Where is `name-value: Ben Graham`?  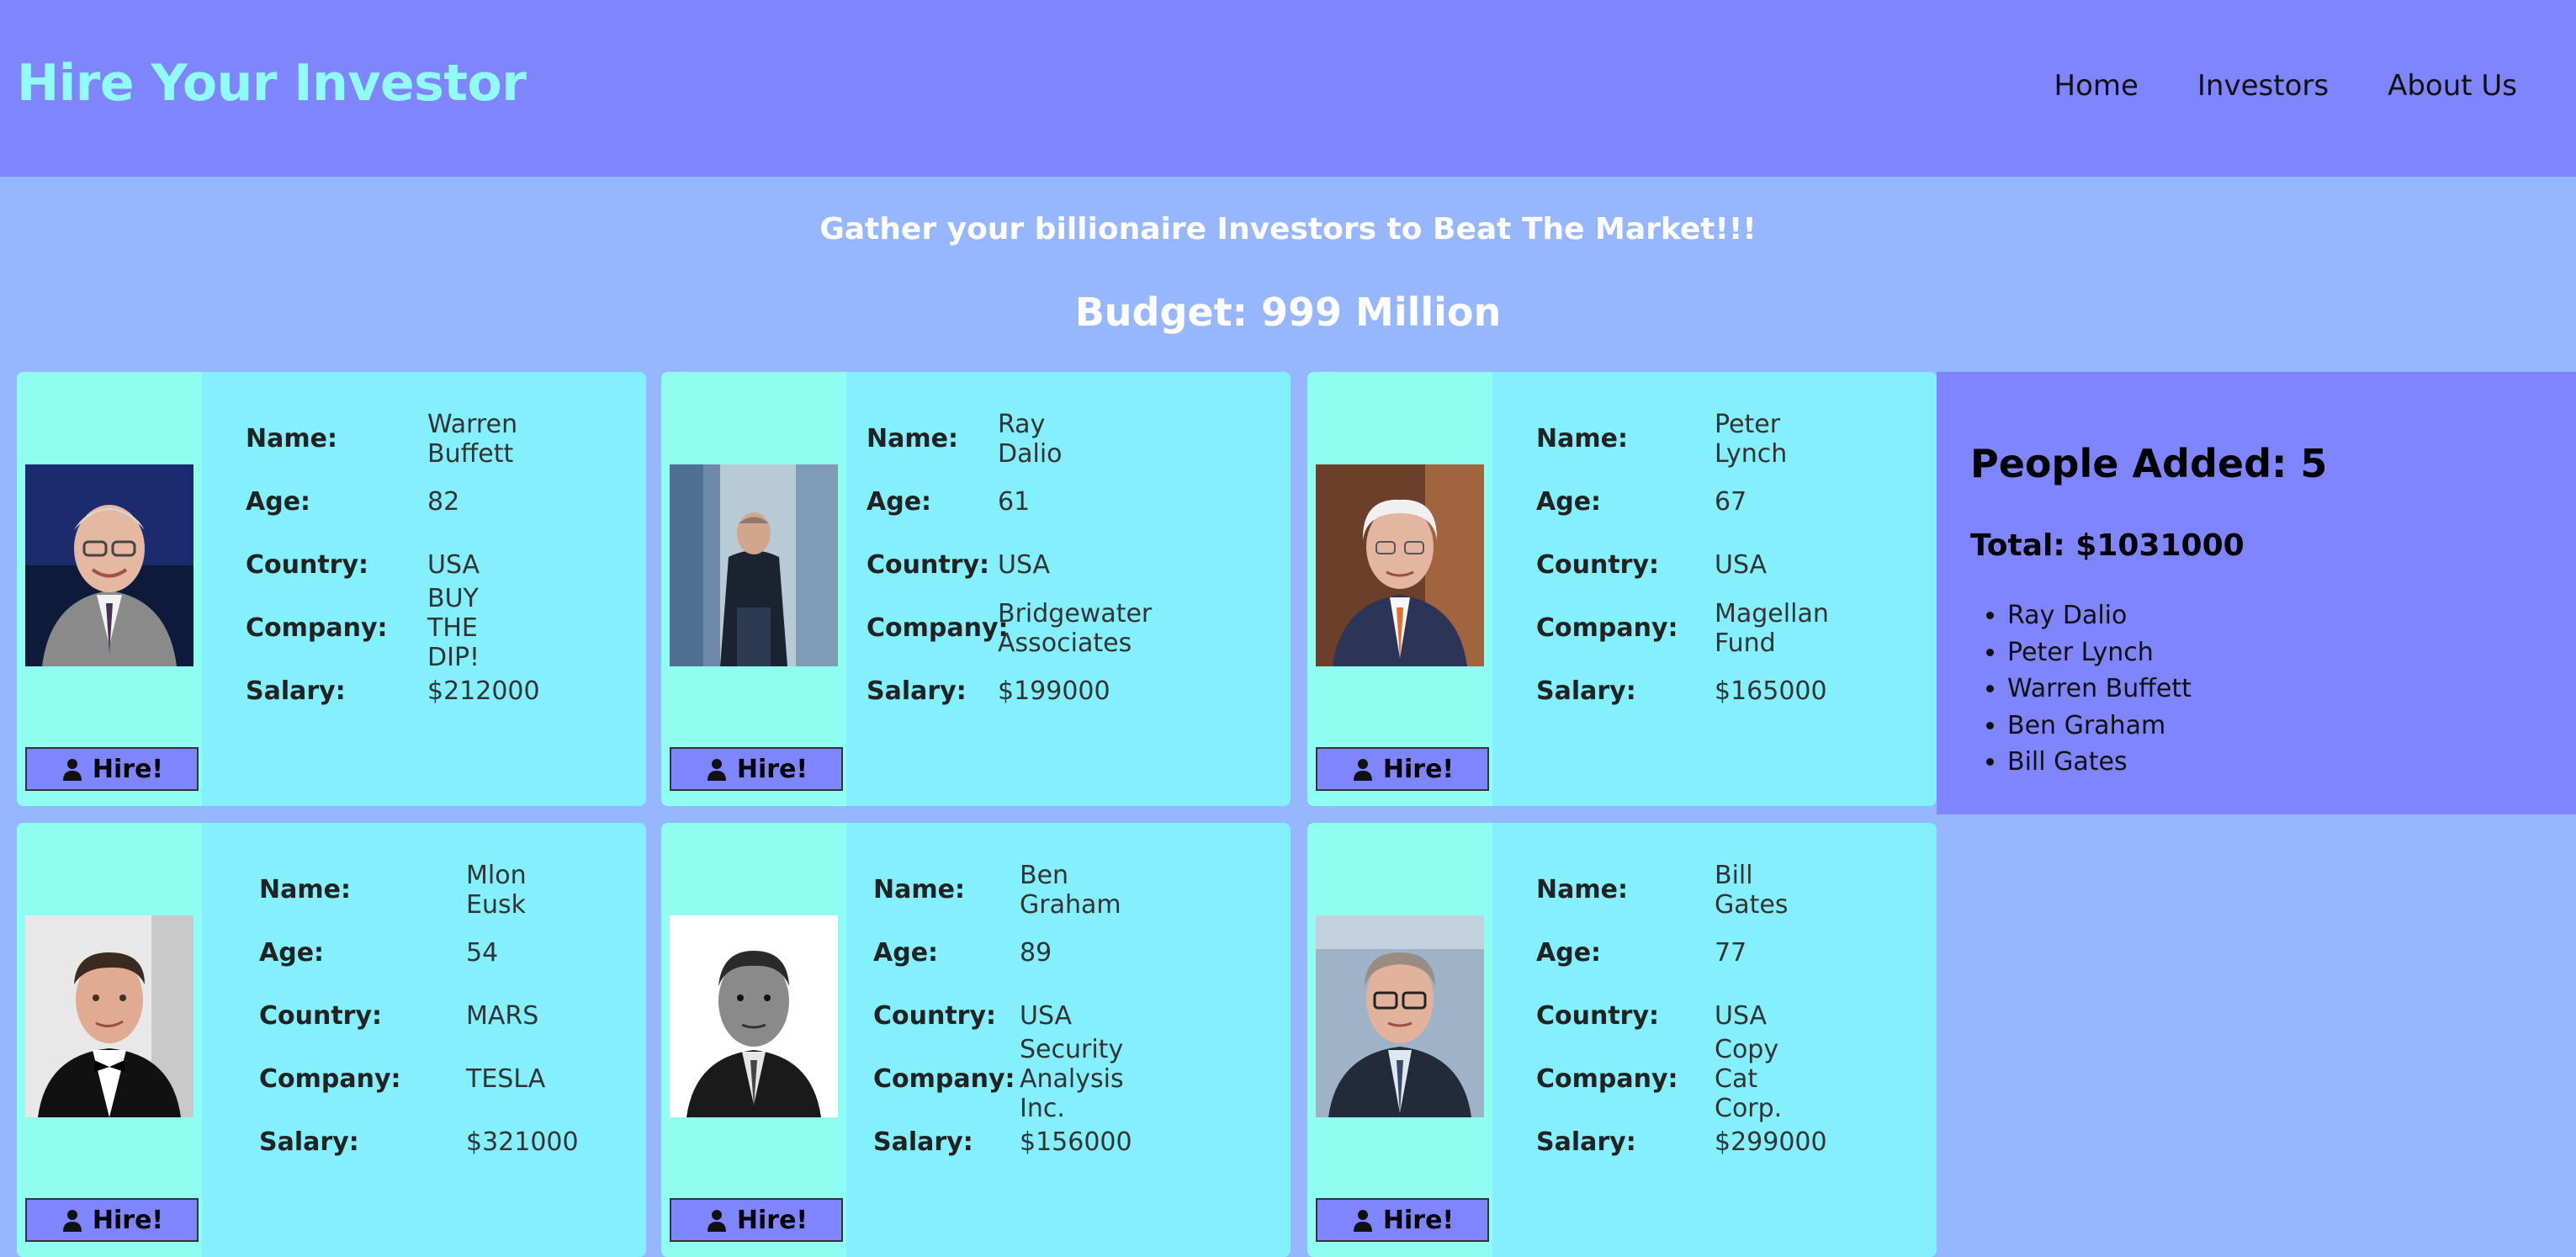
name-value: Ben Graham is located at coordinates (1070, 890).